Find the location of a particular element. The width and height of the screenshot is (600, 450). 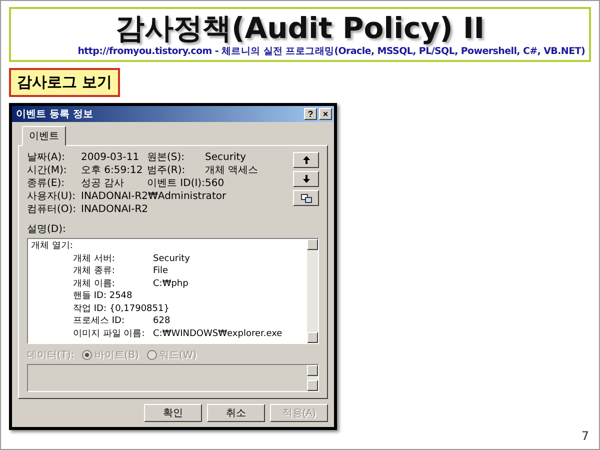

description-text: 이미지 파일 이름: is located at coordinates (109, 334).